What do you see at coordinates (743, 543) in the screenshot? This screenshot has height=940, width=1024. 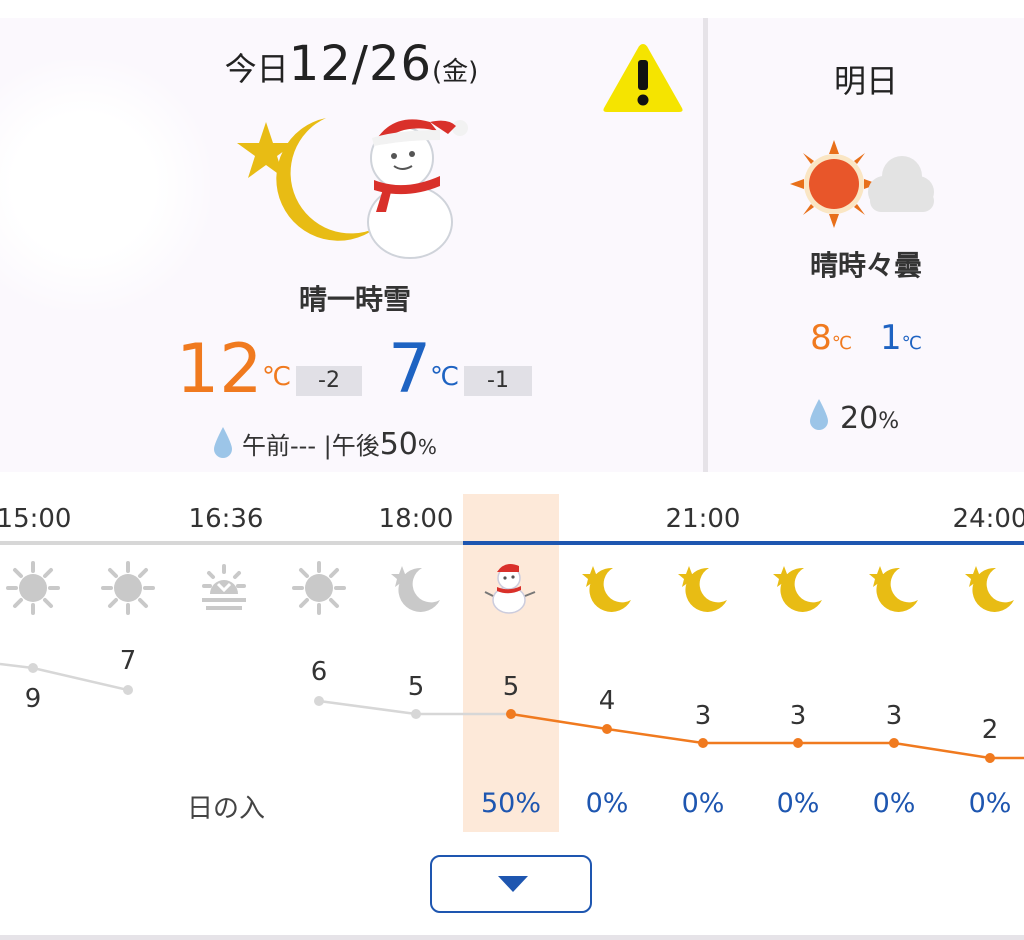 I see `timeline-future` at bounding box center [743, 543].